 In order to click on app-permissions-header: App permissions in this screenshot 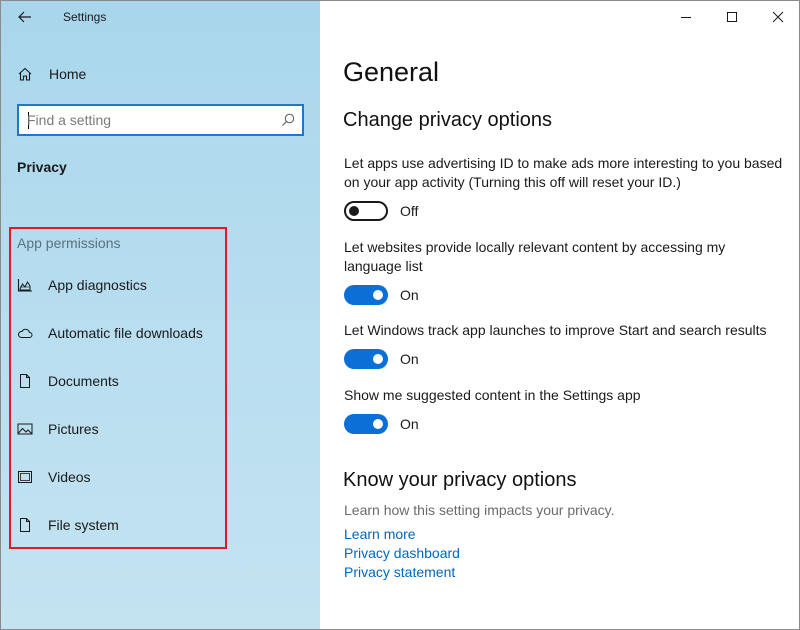, I will do `click(69, 243)`.